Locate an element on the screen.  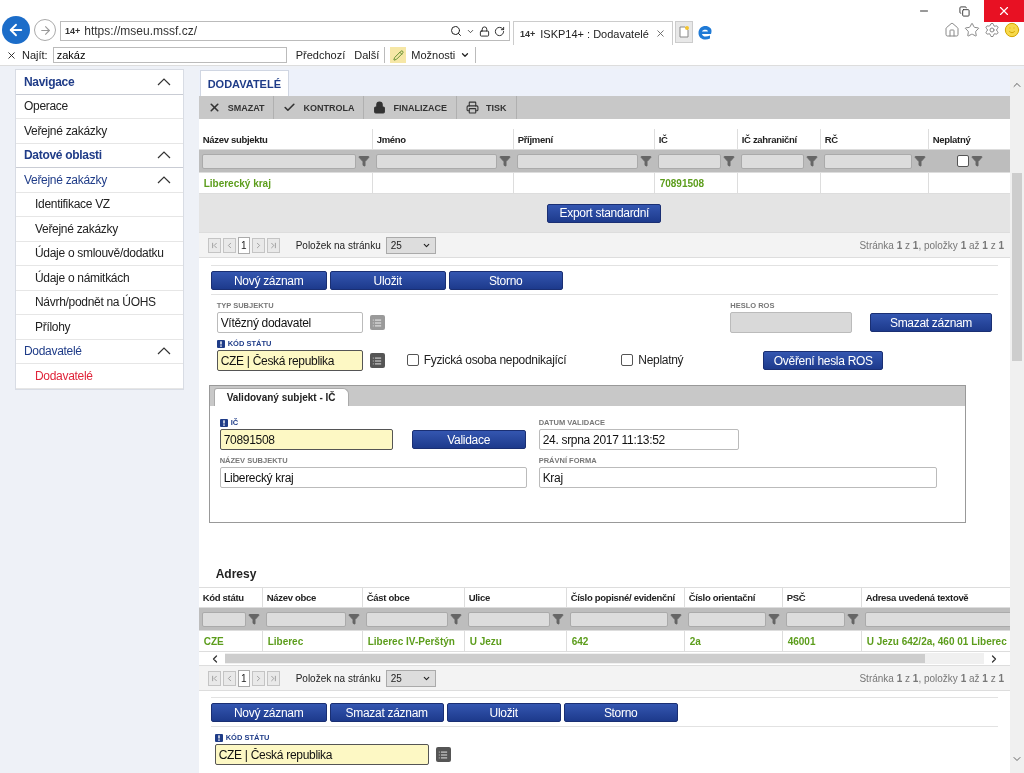
verify-password-button: Ověření hesla ROS is located at coordinates (823, 360).